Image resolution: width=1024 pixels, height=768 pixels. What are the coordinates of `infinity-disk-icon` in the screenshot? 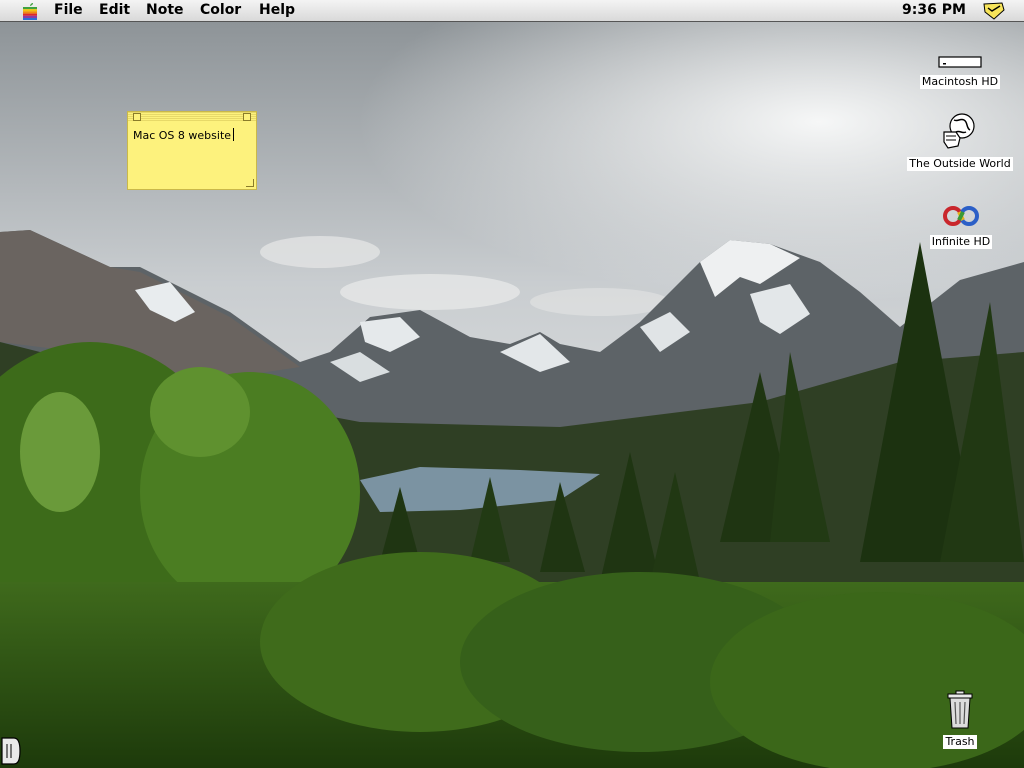 It's located at (961, 216).